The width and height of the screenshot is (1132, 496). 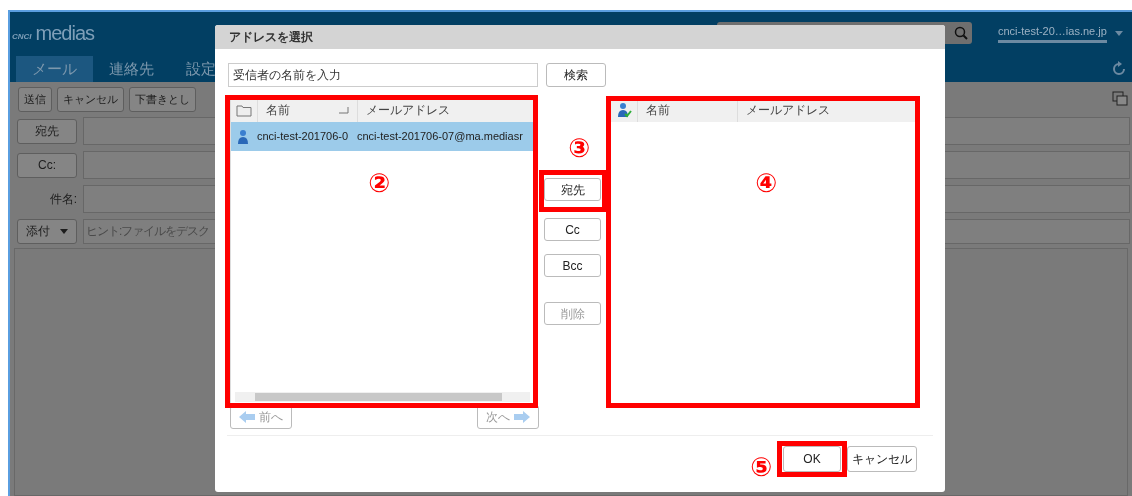 I want to click on cancel-button: キャンセル, so click(x=882, y=459).